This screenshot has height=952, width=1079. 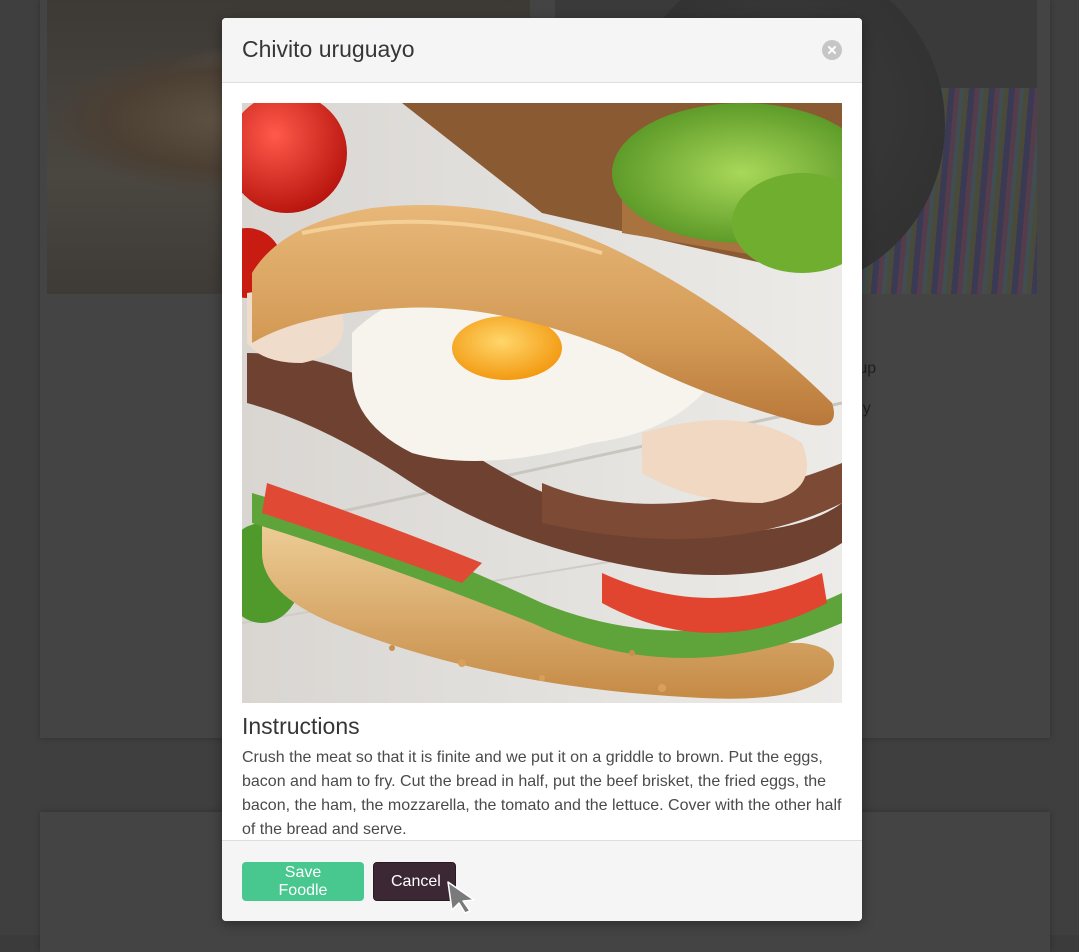 I want to click on modal-title: Chivito uruguayo, so click(x=328, y=49).